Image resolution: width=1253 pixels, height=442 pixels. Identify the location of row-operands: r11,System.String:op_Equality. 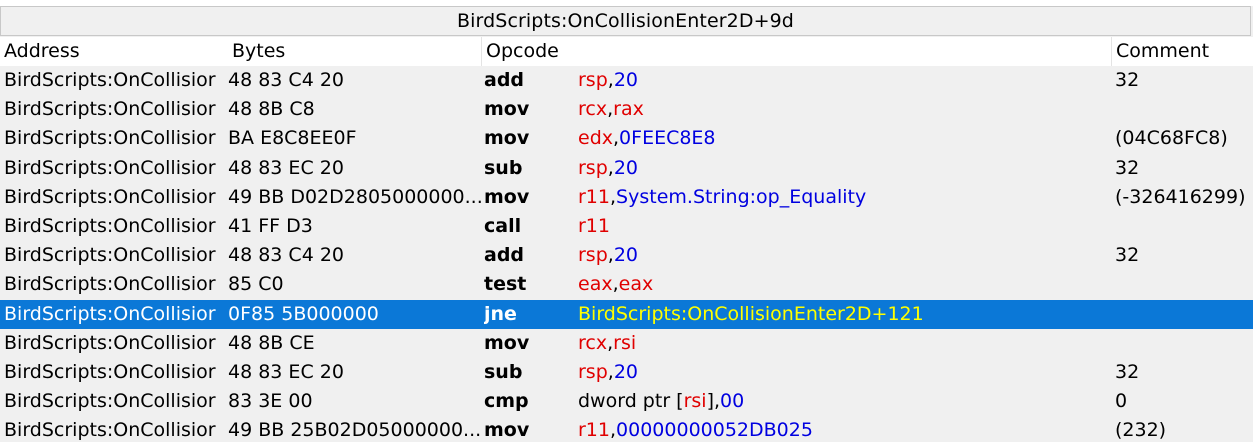
(843, 197).